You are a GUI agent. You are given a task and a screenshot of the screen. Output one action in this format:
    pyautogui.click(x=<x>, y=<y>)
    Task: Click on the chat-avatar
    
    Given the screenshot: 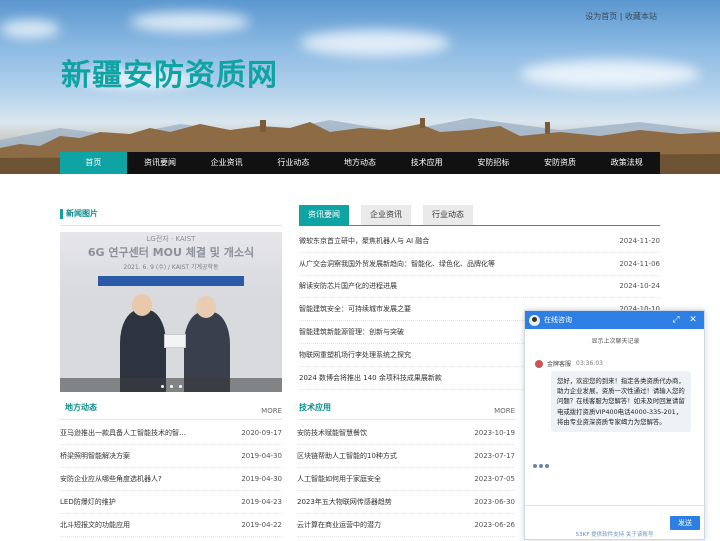 What is the action you would take?
    pyautogui.click(x=534, y=320)
    